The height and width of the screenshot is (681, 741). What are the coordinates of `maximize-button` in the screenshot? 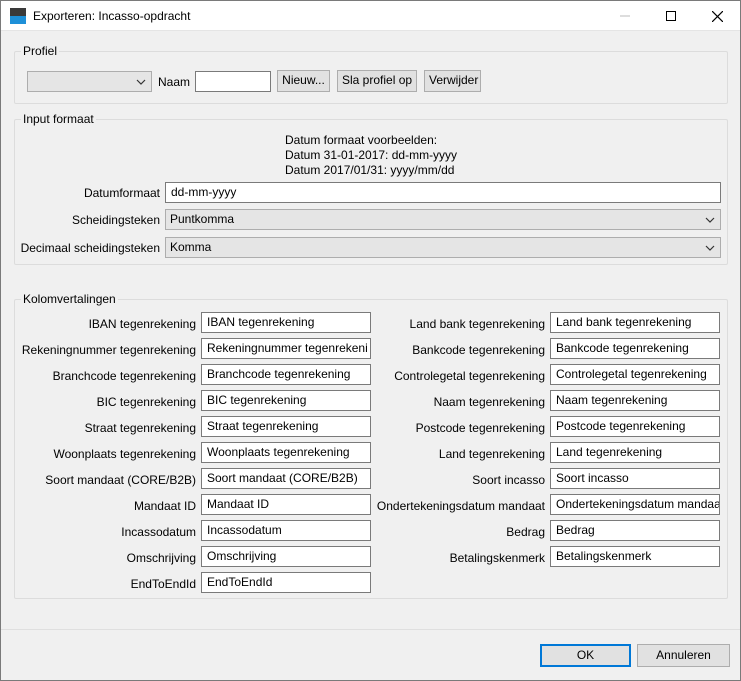 It's located at (671, 16).